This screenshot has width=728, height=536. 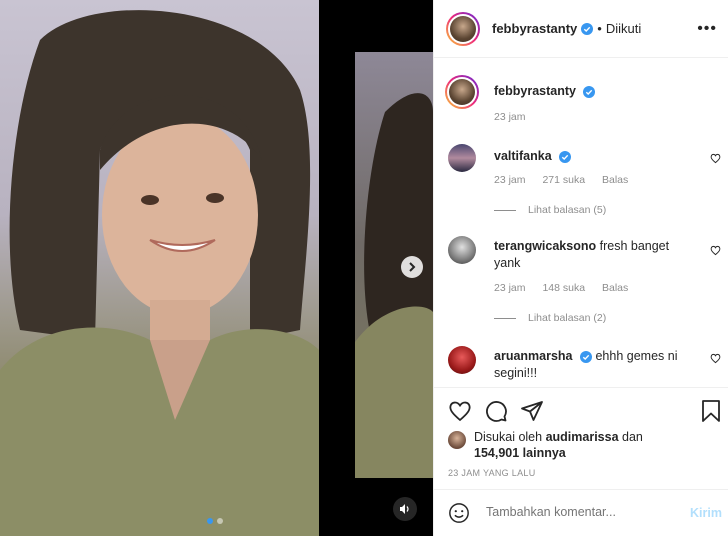 I want to click on comment-icon, so click(x=496, y=411).